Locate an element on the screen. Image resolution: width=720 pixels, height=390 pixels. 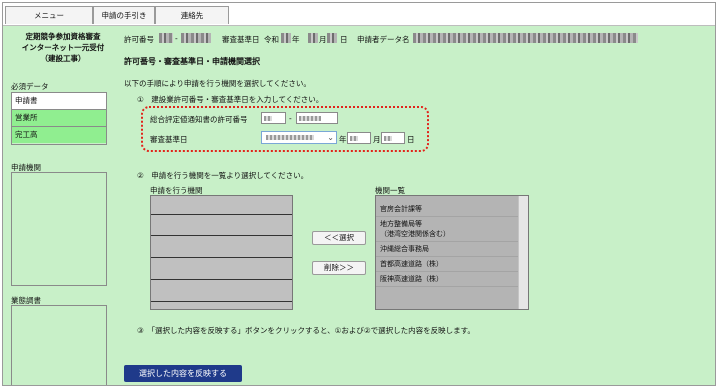
list-item: 沖縄総合事務局 is located at coordinates (452, 249).